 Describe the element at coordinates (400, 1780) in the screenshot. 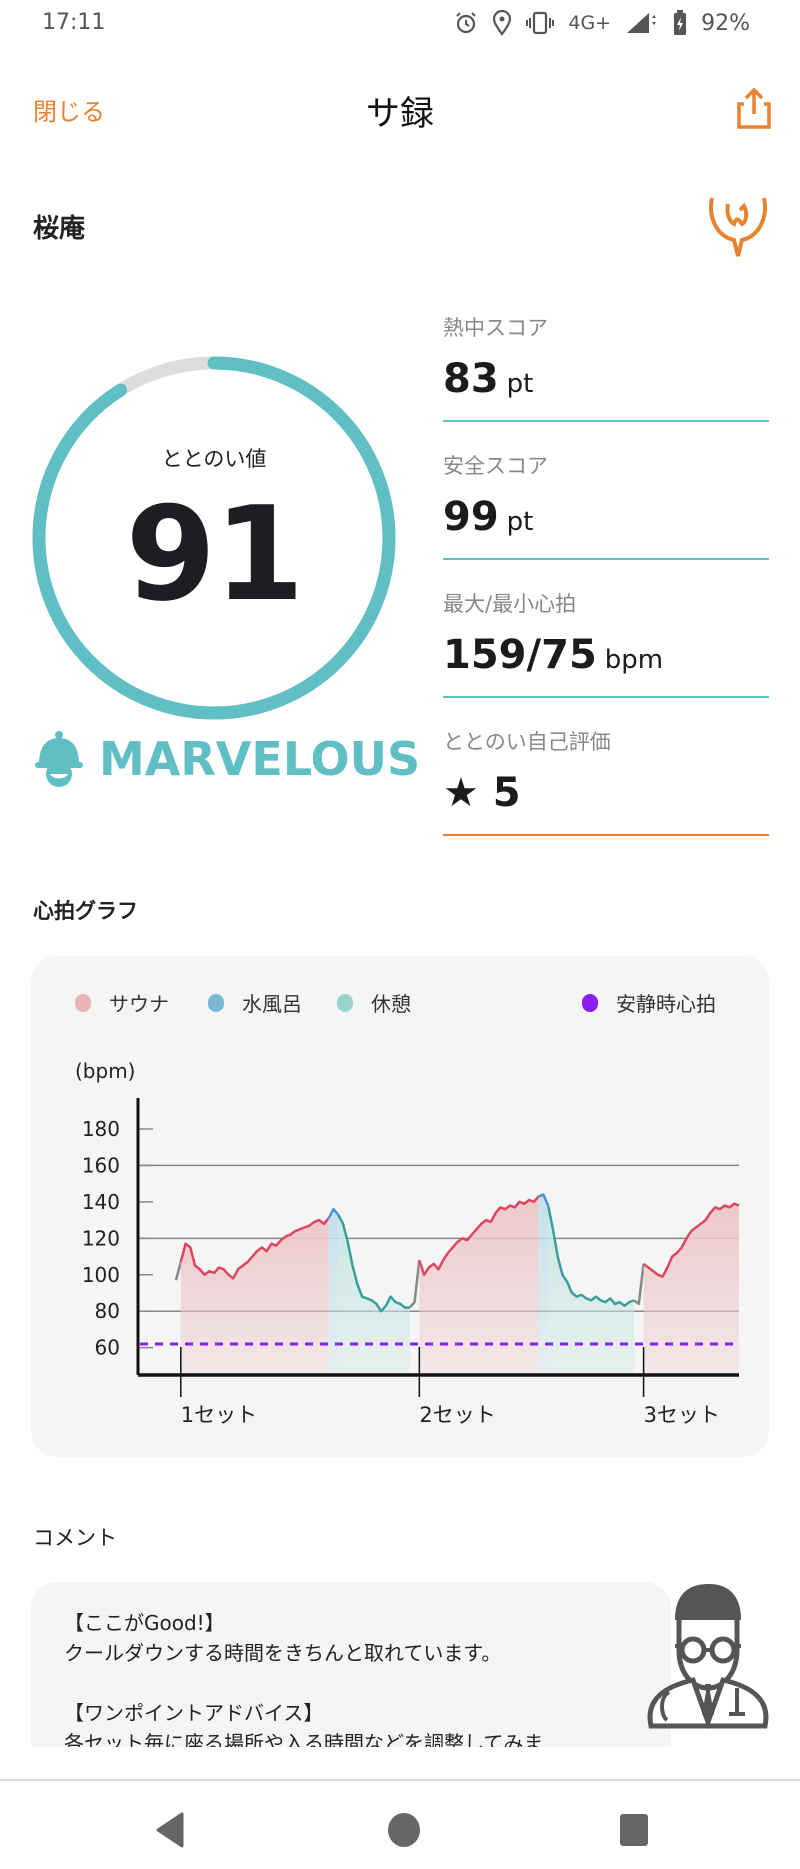

I see `nav-divider` at that location.